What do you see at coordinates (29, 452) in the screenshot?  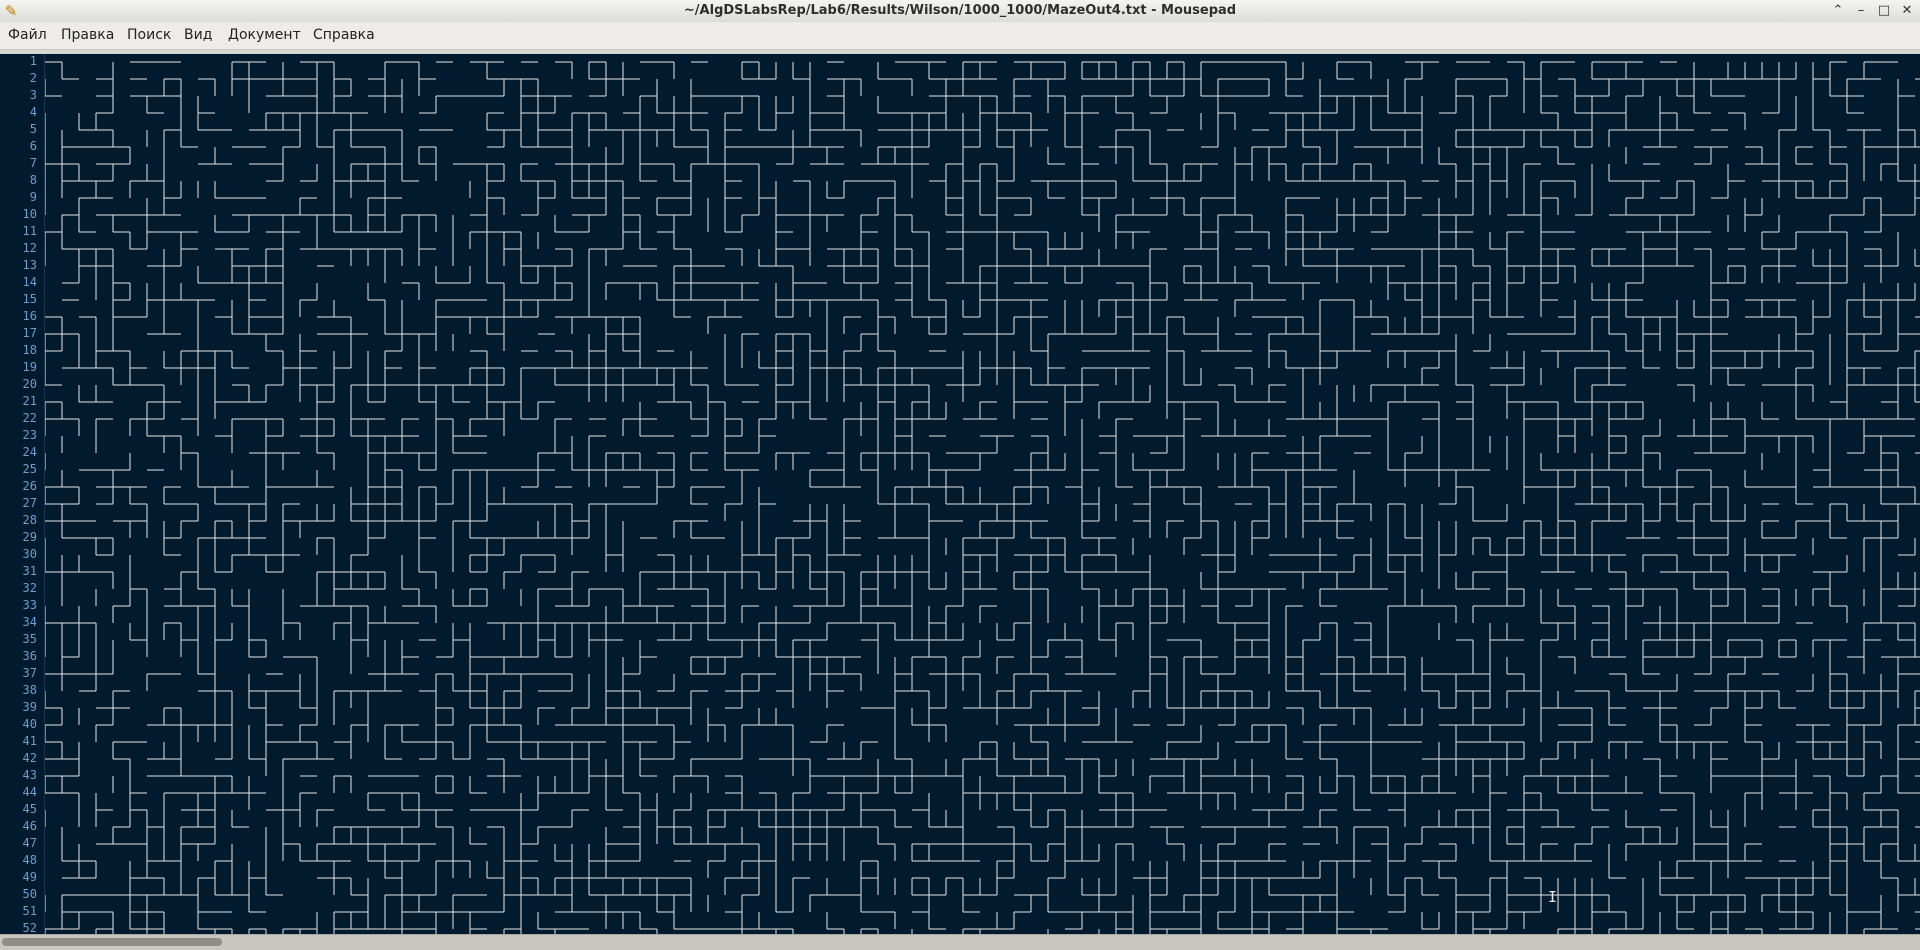 I see `line-number: 24` at bounding box center [29, 452].